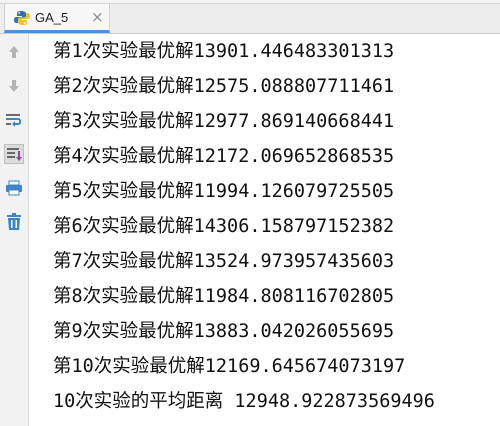  Describe the element at coordinates (224, 296) in the screenshot. I see `console-line: 第8次实验最优解11984.808116702805` at that location.